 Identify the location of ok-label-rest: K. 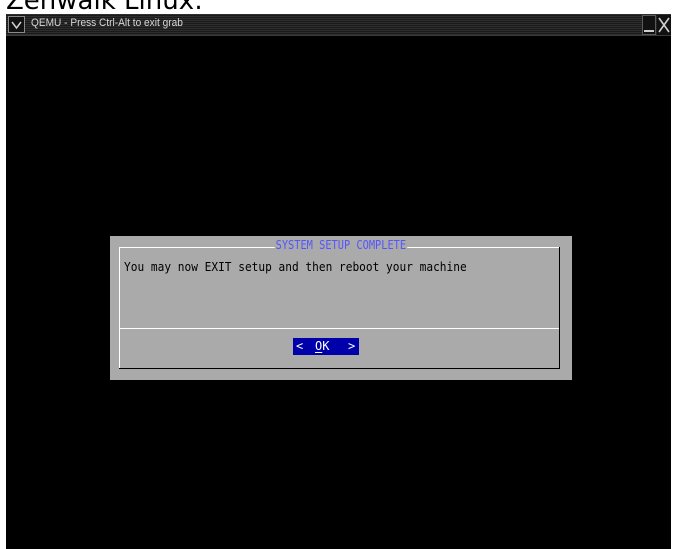
(326, 346).